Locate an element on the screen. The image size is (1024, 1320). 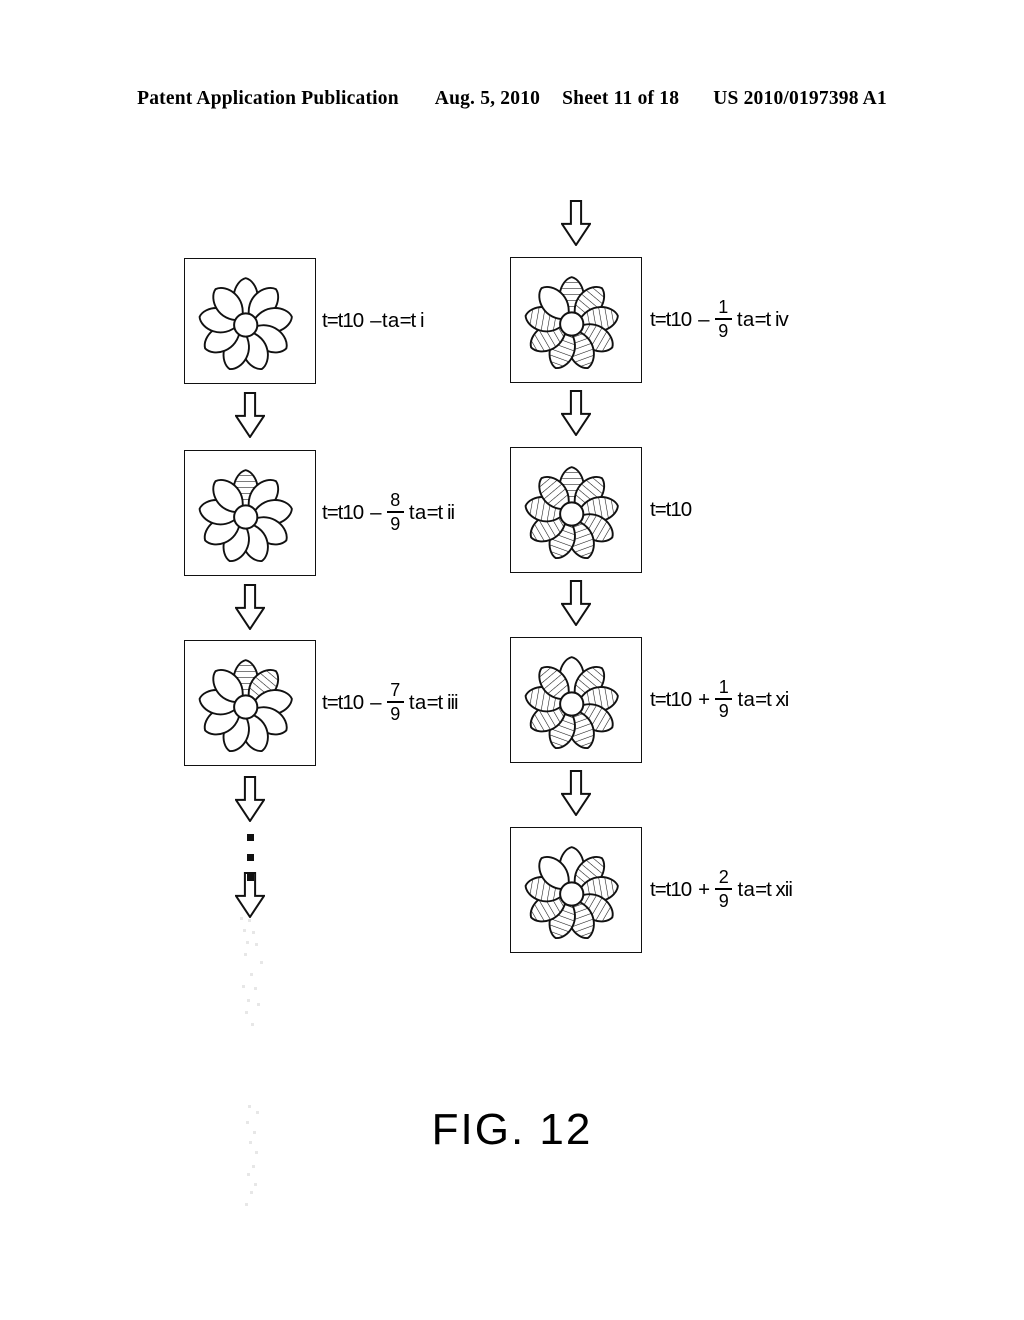
header-date: Aug. 5, 2010 is located at coordinates (487, 98).